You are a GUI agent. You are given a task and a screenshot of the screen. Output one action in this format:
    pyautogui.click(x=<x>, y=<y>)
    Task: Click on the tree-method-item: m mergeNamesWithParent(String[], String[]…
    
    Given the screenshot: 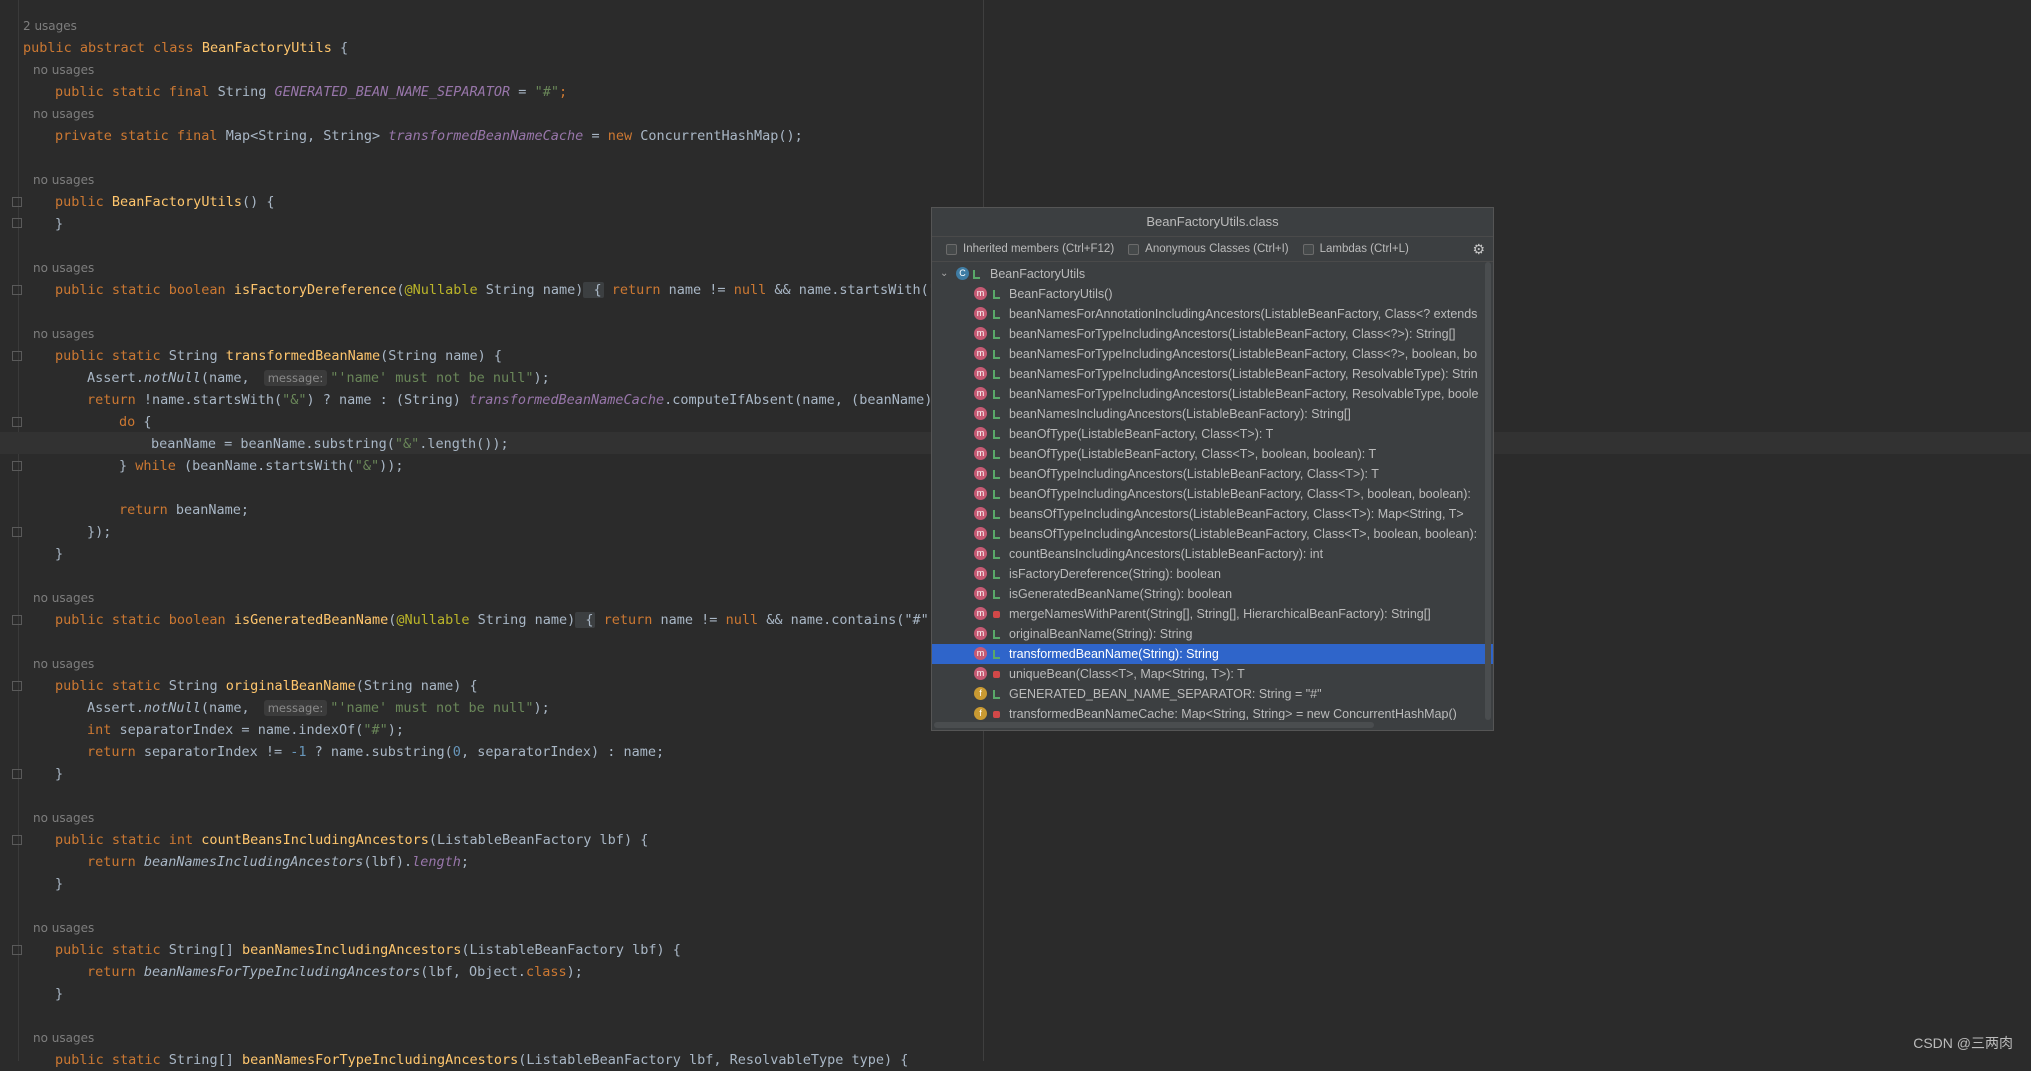 What is the action you would take?
    pyautogui.click(x=1212, y=614)
    